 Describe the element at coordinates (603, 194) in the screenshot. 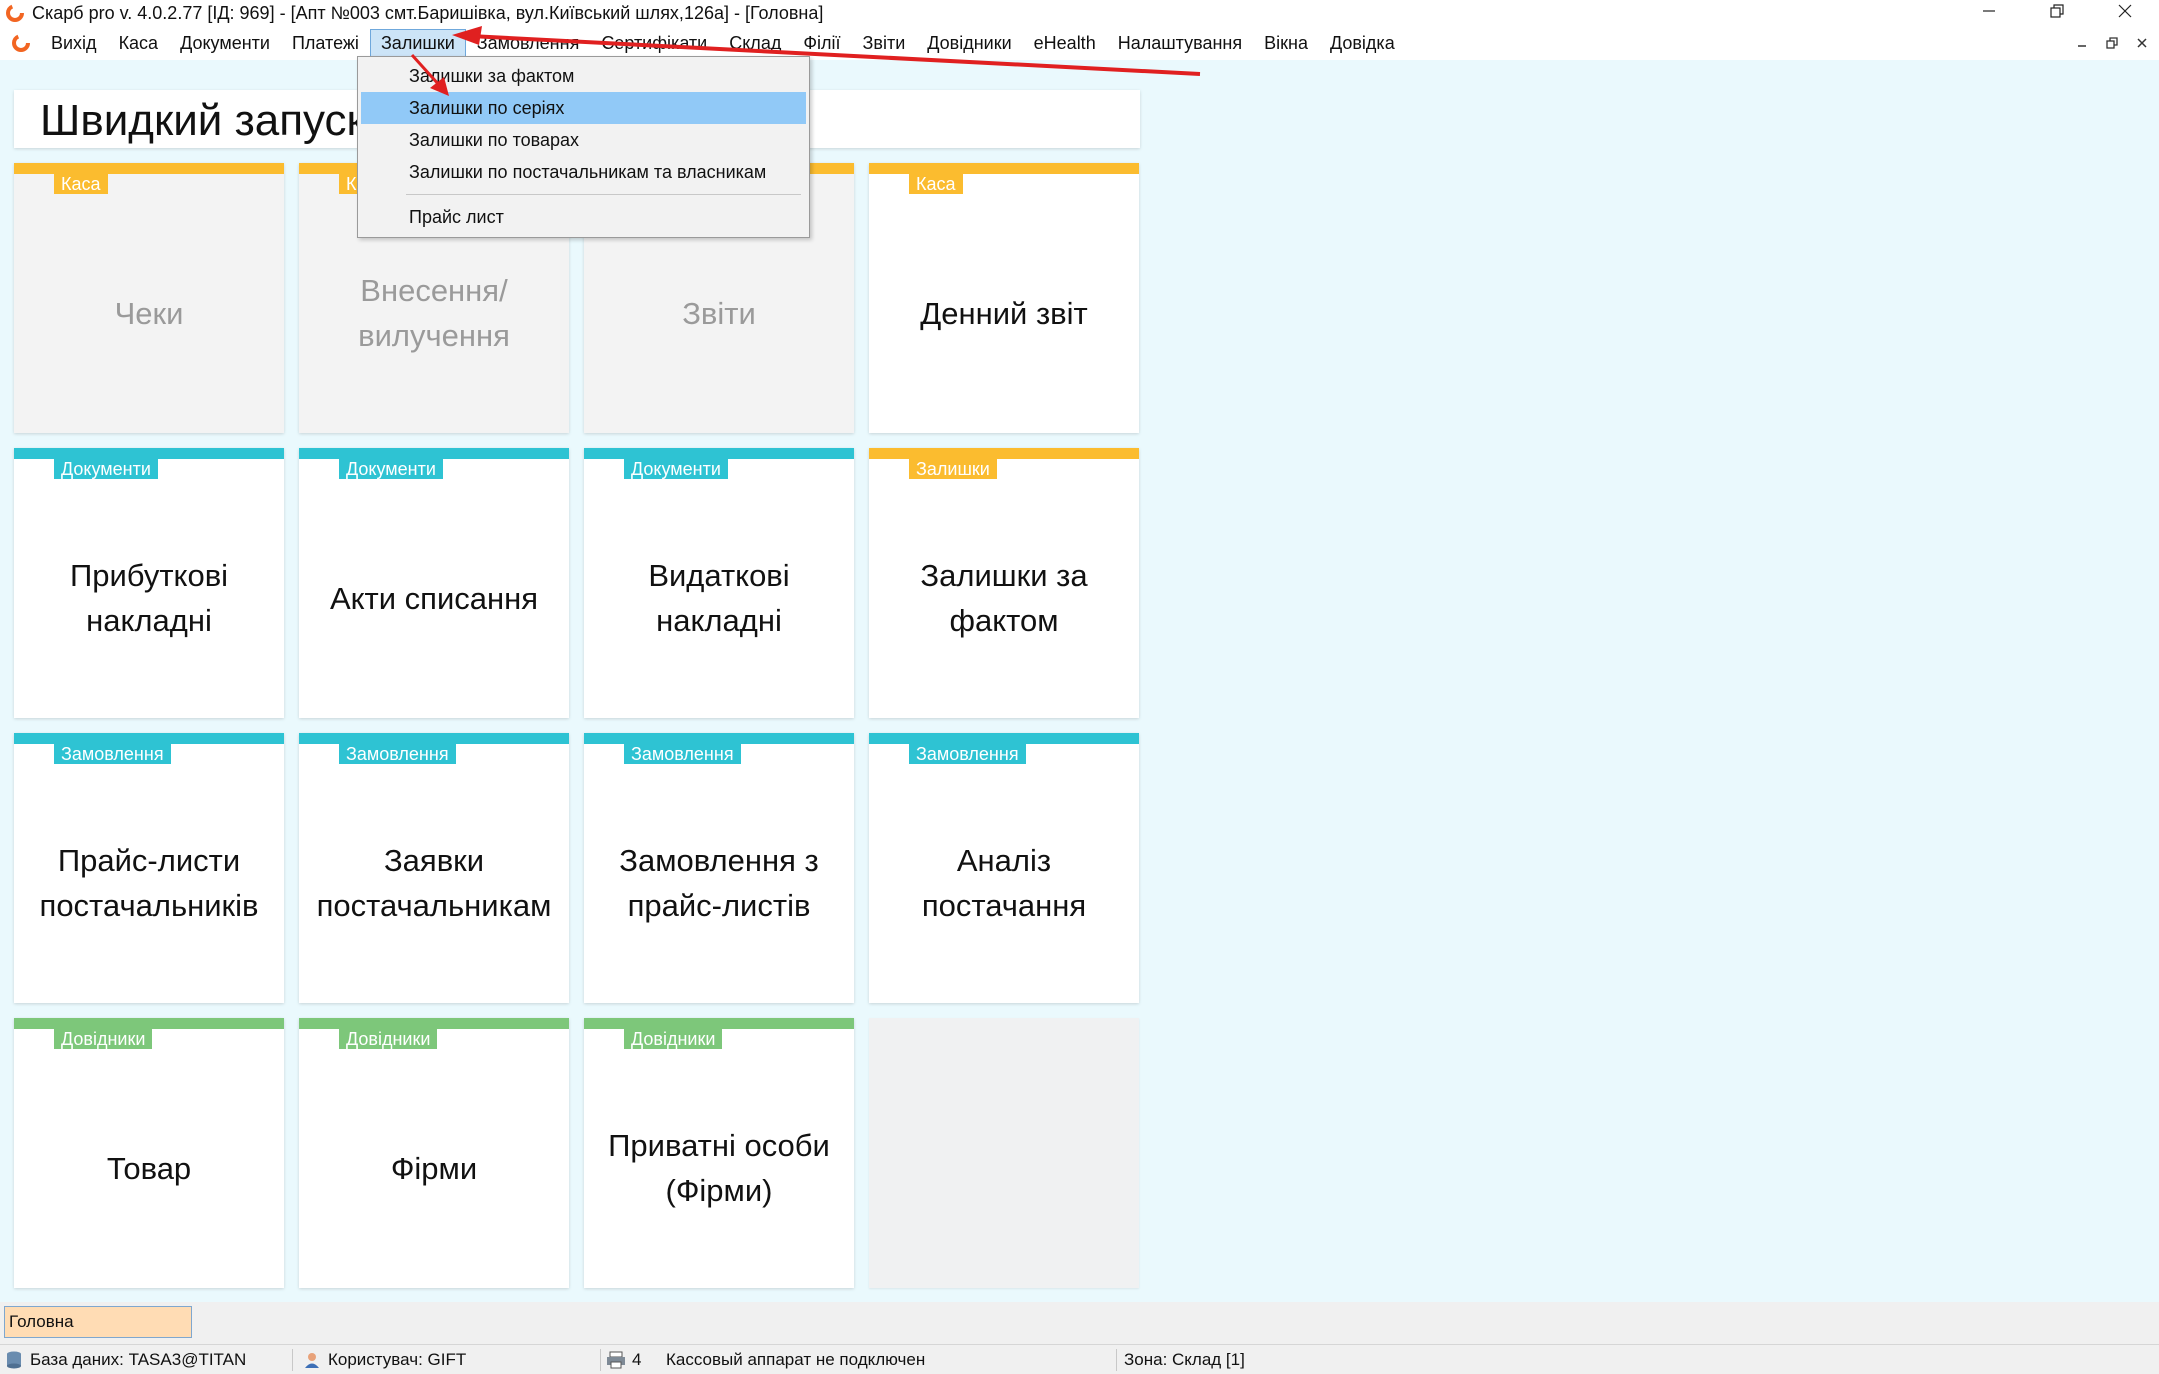

I see `menu-separator` at that location.